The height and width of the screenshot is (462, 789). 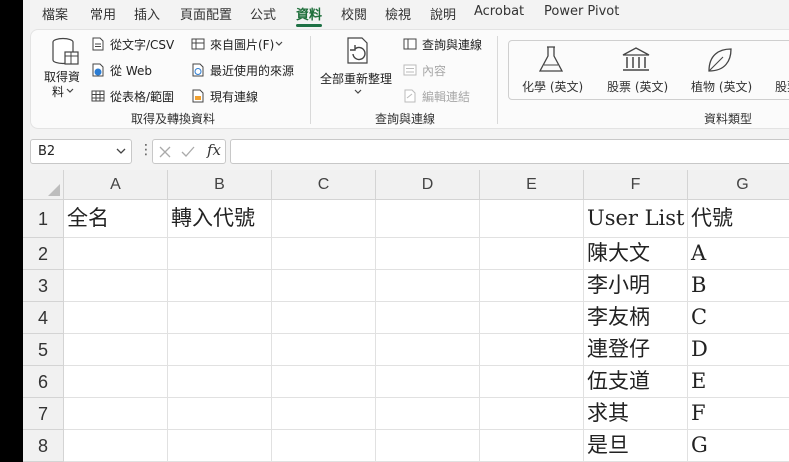 I want to click on cell-f1: User List, so click(x=636, y=219).